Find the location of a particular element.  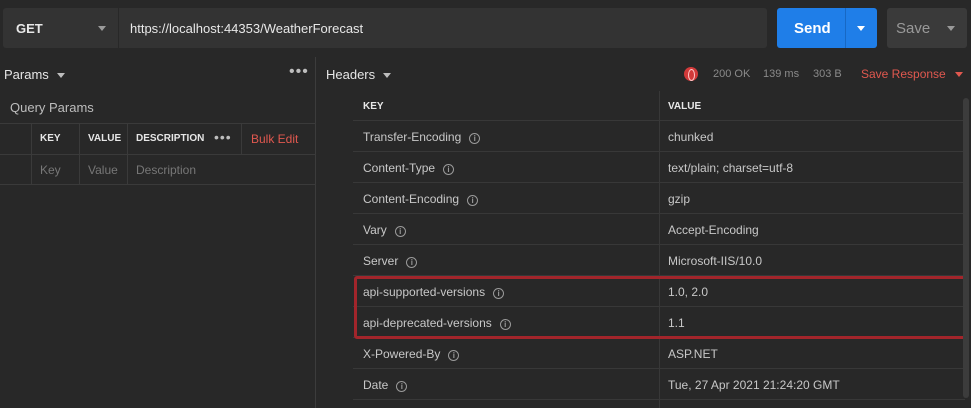

send-label: Send is located at coordinates (812, 28).